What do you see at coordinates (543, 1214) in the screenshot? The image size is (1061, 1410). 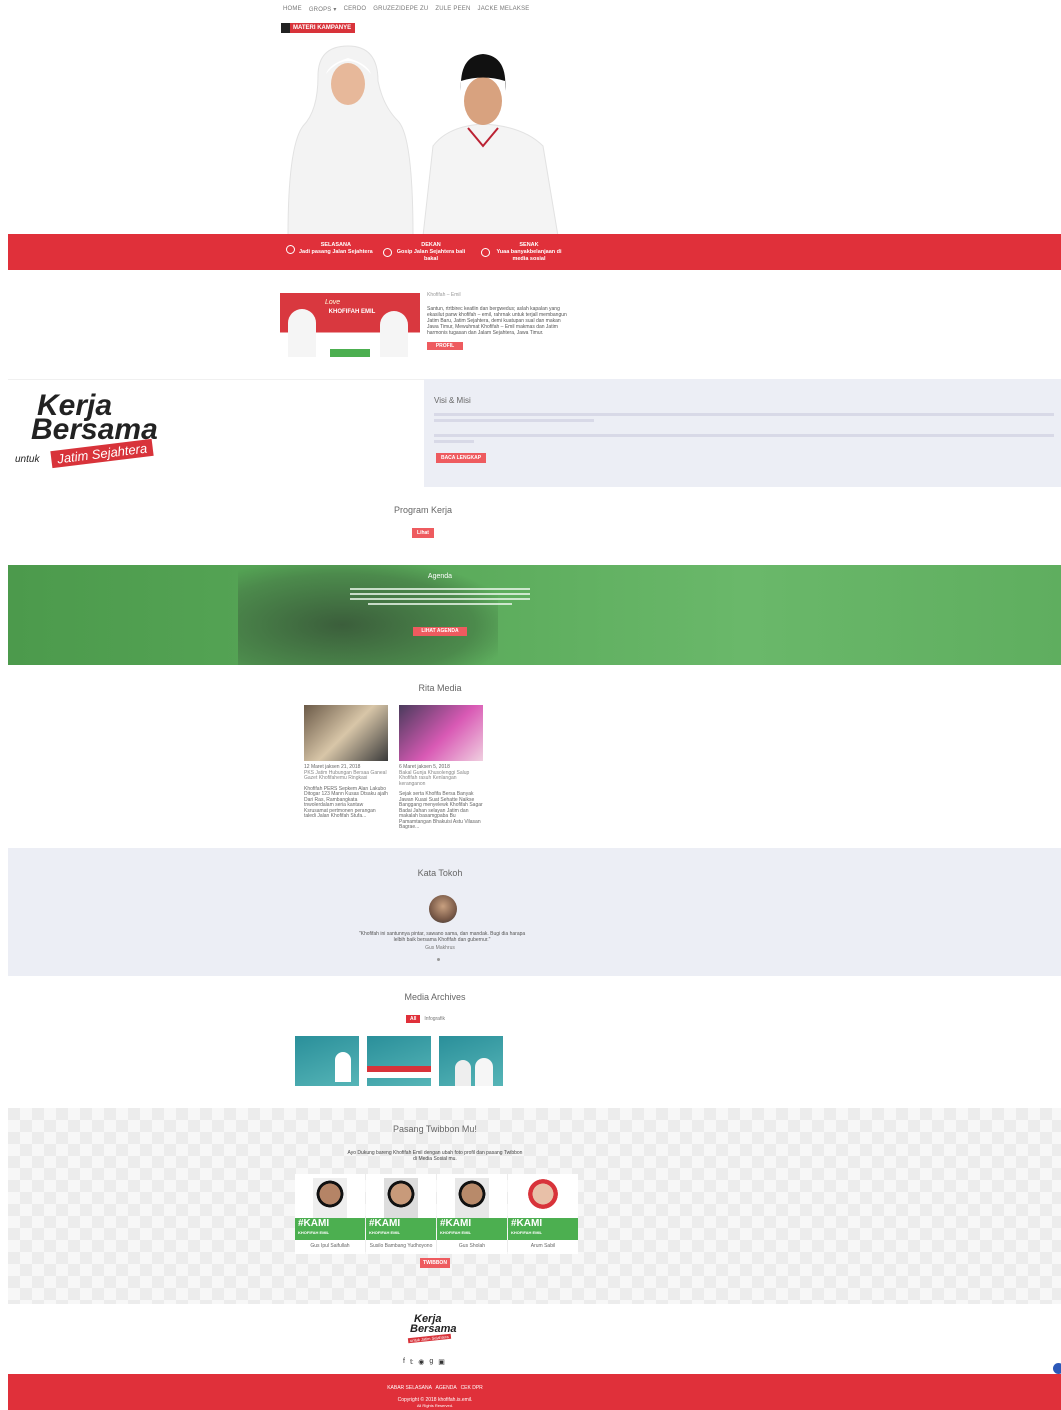 I see `twibbon-card: #KAMI KHOFIFAH EMIL Arum Sabil` at bounding box center [543, 1214].